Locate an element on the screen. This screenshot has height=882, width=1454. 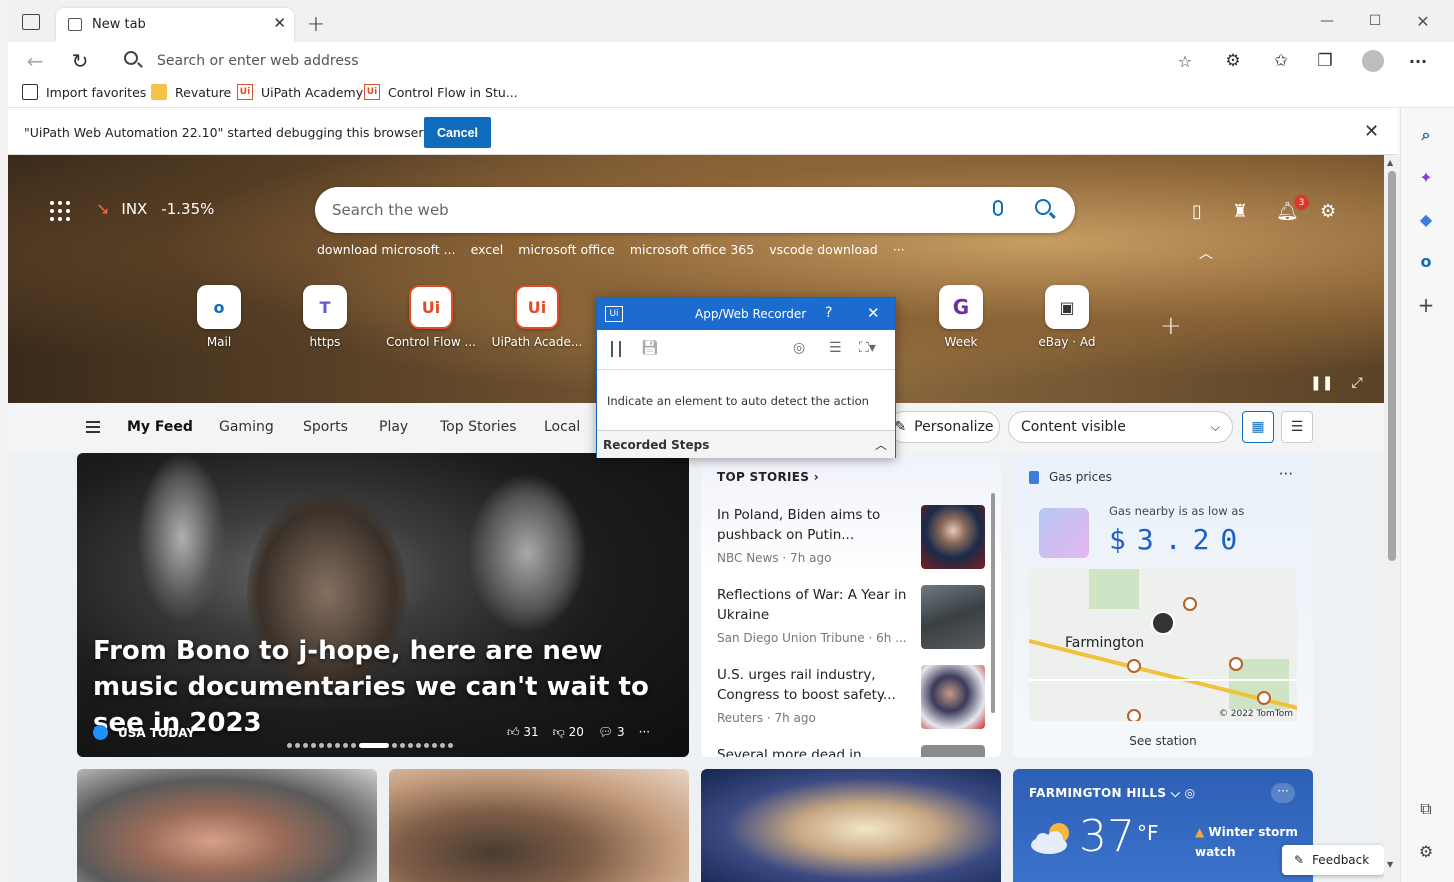
tab-gaming: Gaming is located at coordinates (246, 427).